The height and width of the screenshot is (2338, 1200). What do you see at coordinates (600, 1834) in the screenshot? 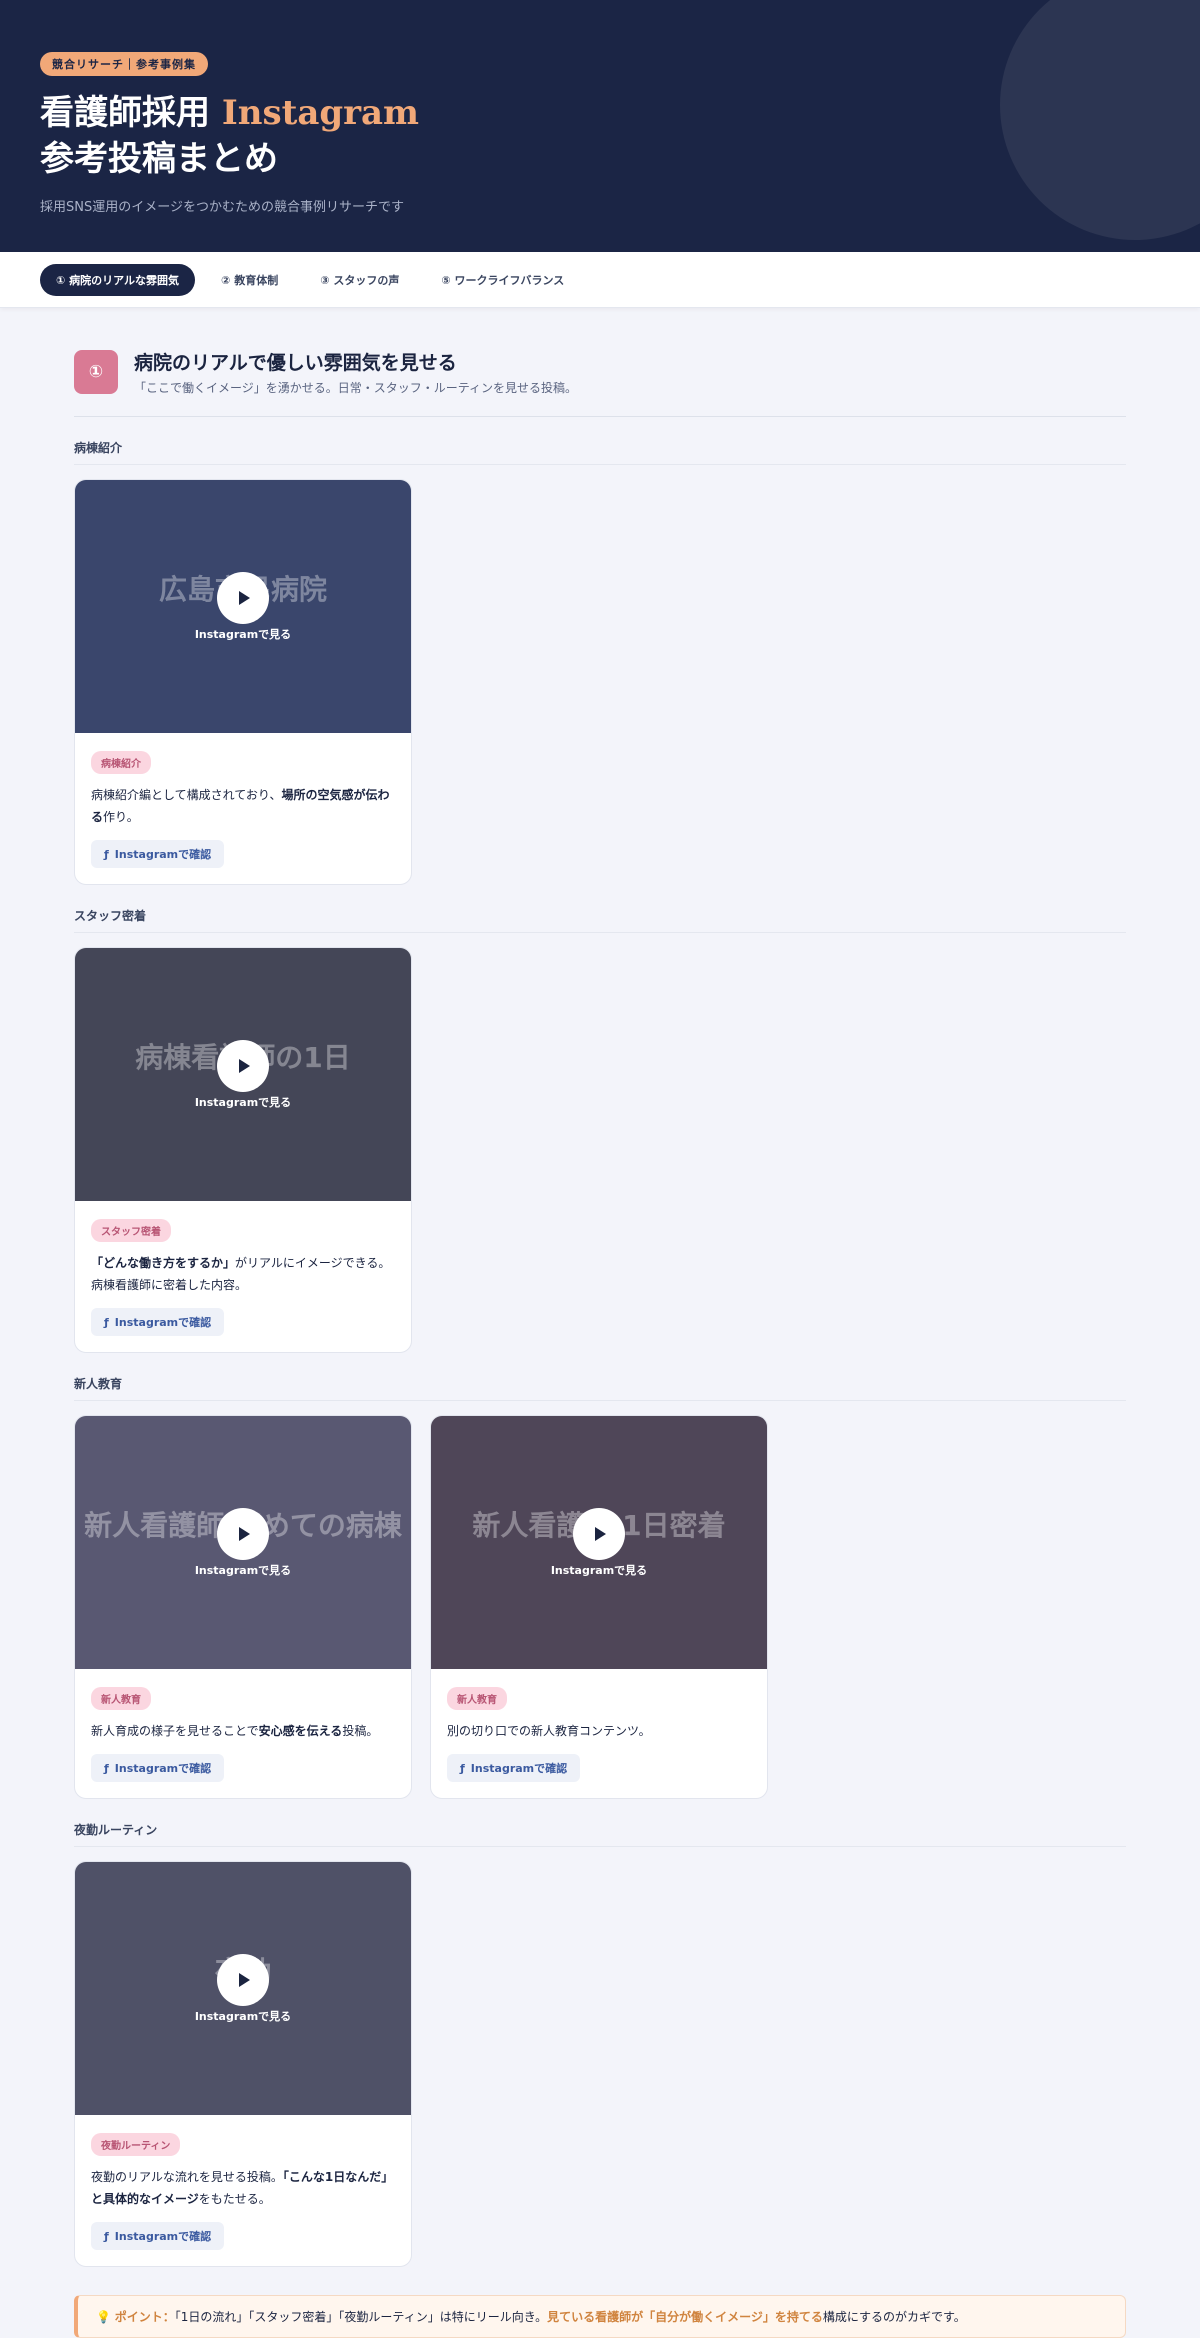
I see `group-label: 夜勤ルーティン` at bounding box center [600, 1834].